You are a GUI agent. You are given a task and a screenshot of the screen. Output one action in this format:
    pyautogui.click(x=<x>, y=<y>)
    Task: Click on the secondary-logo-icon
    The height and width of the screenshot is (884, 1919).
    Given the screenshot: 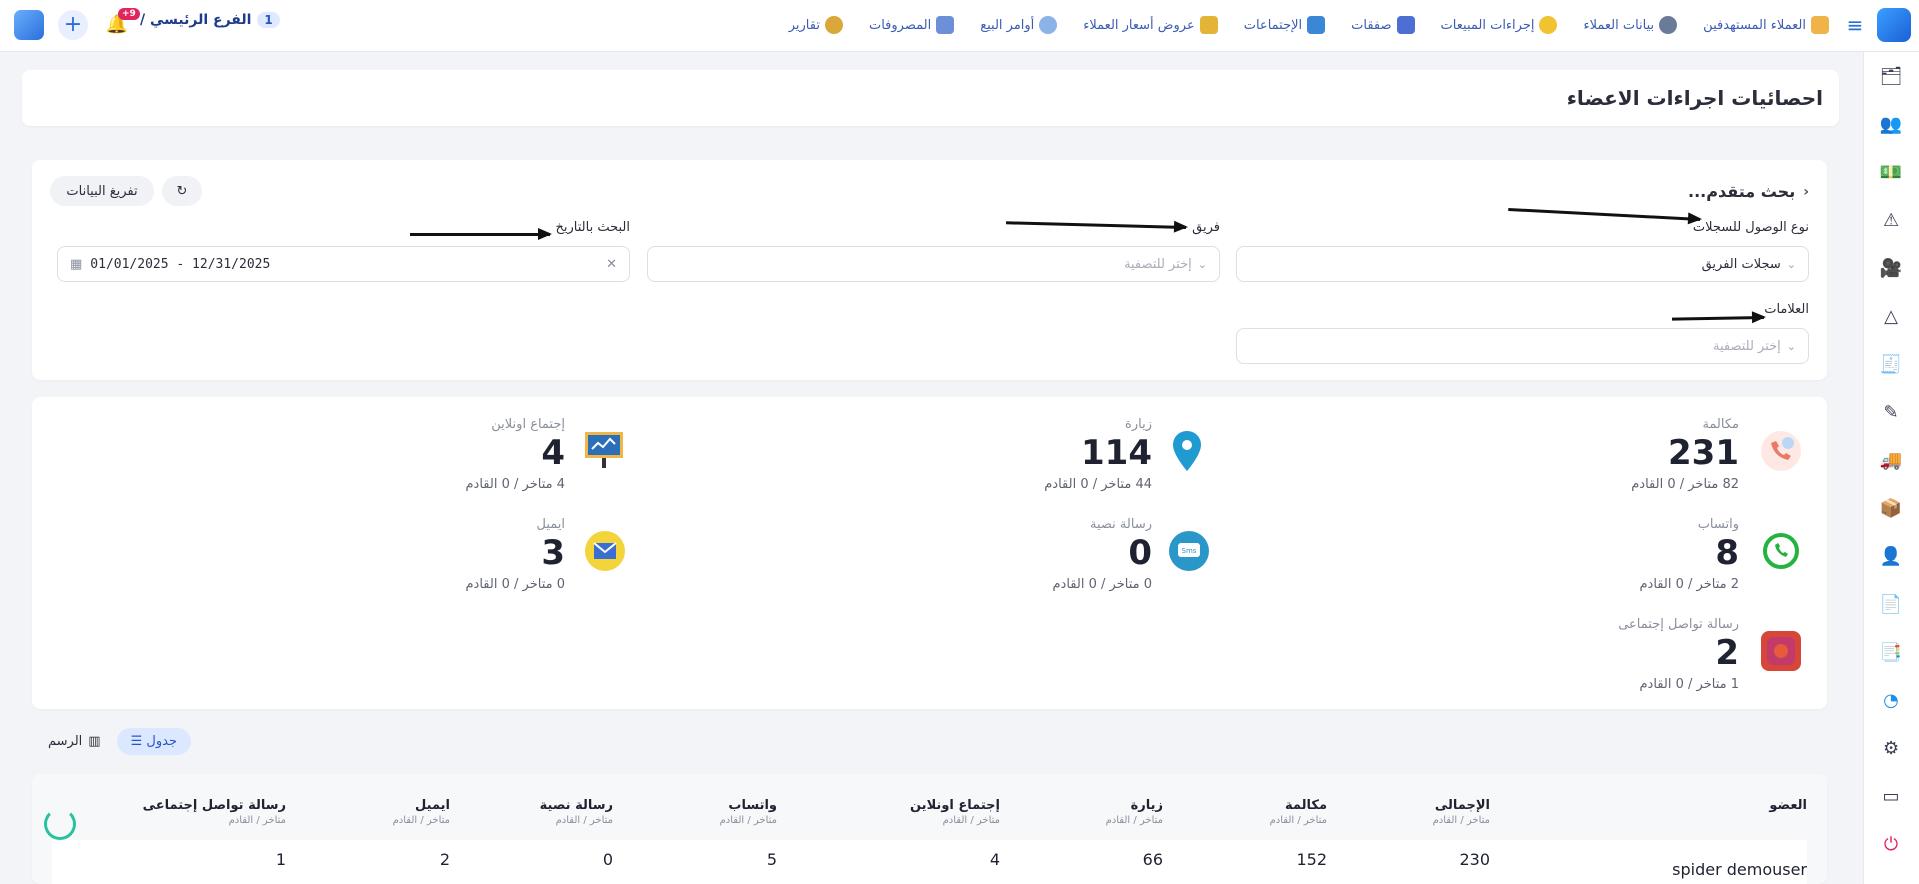 What is the action you would take?
    pyautogui.click(x=29, y=25)
    